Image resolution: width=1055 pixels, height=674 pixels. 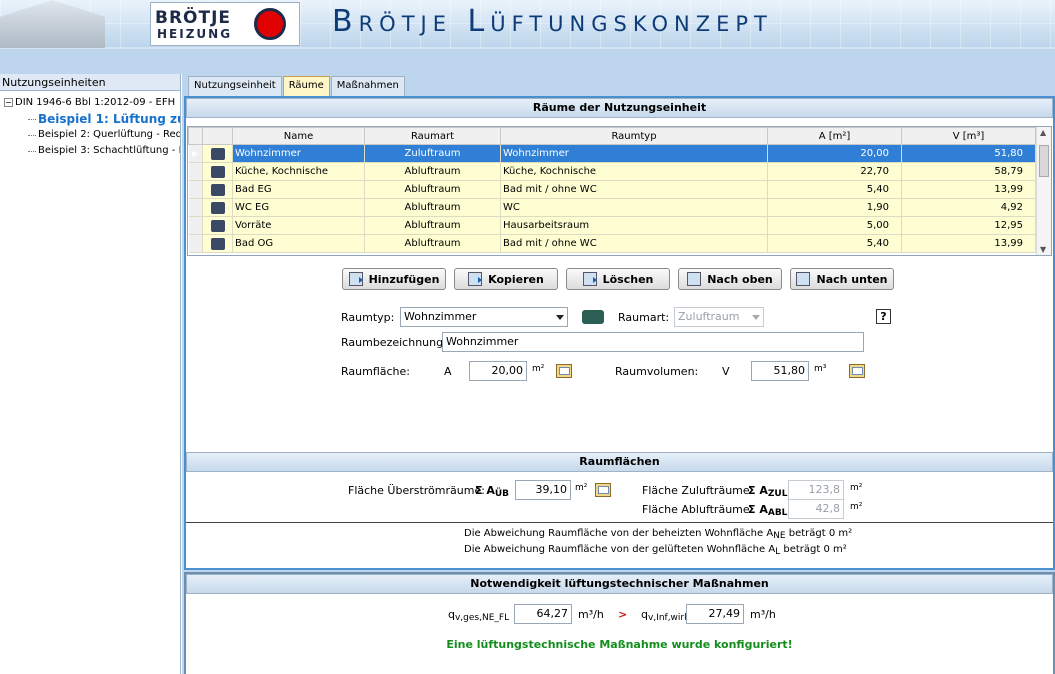 What do you see at coordinates (543, 490) in the screenshot?
I see `ueb-input: 39,10` at bounding box center [543, 490].